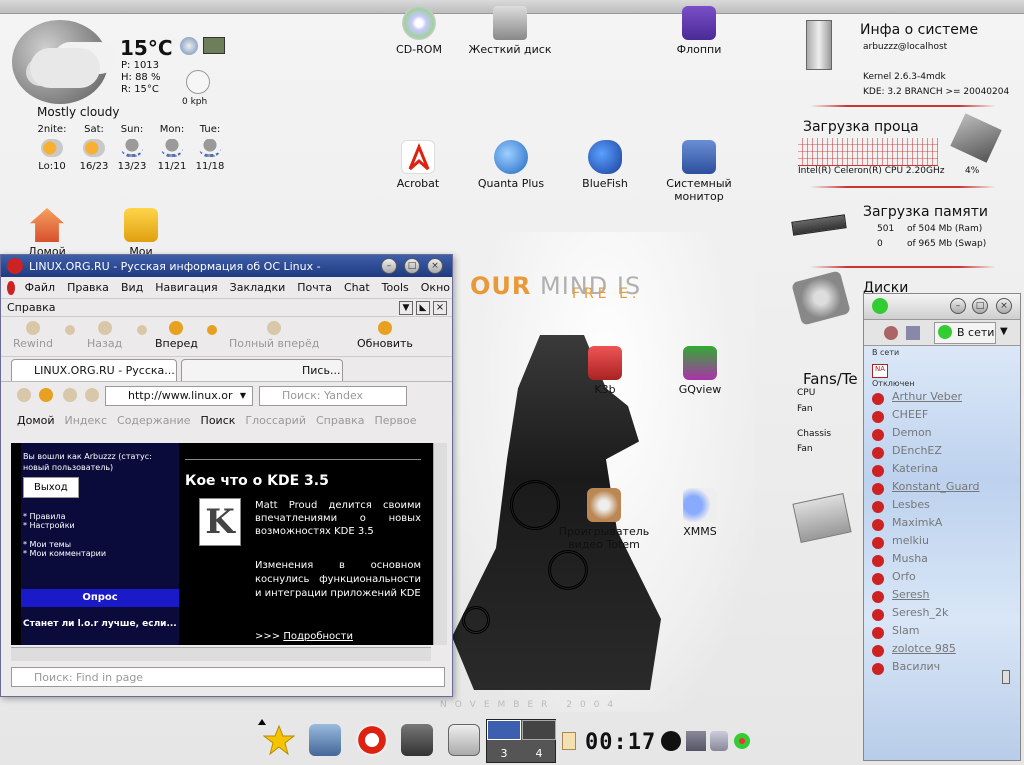  I want to click on opera-icon, so click(372, 740).